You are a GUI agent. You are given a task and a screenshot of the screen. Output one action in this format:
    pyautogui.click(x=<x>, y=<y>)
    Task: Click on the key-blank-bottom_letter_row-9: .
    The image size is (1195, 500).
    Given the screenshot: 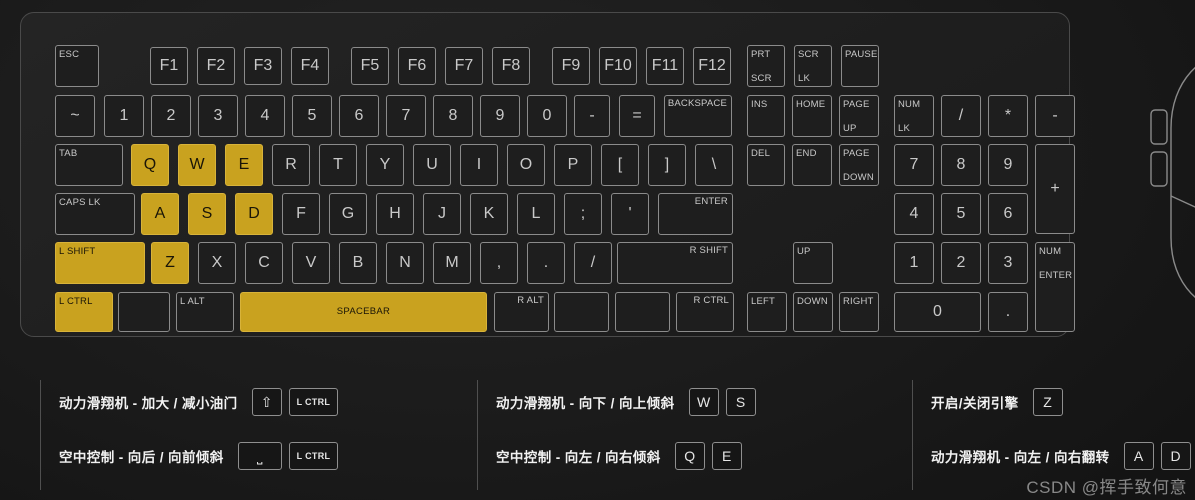 What is the action you would take?
    pyautogui.click(x=546, y=263)
    